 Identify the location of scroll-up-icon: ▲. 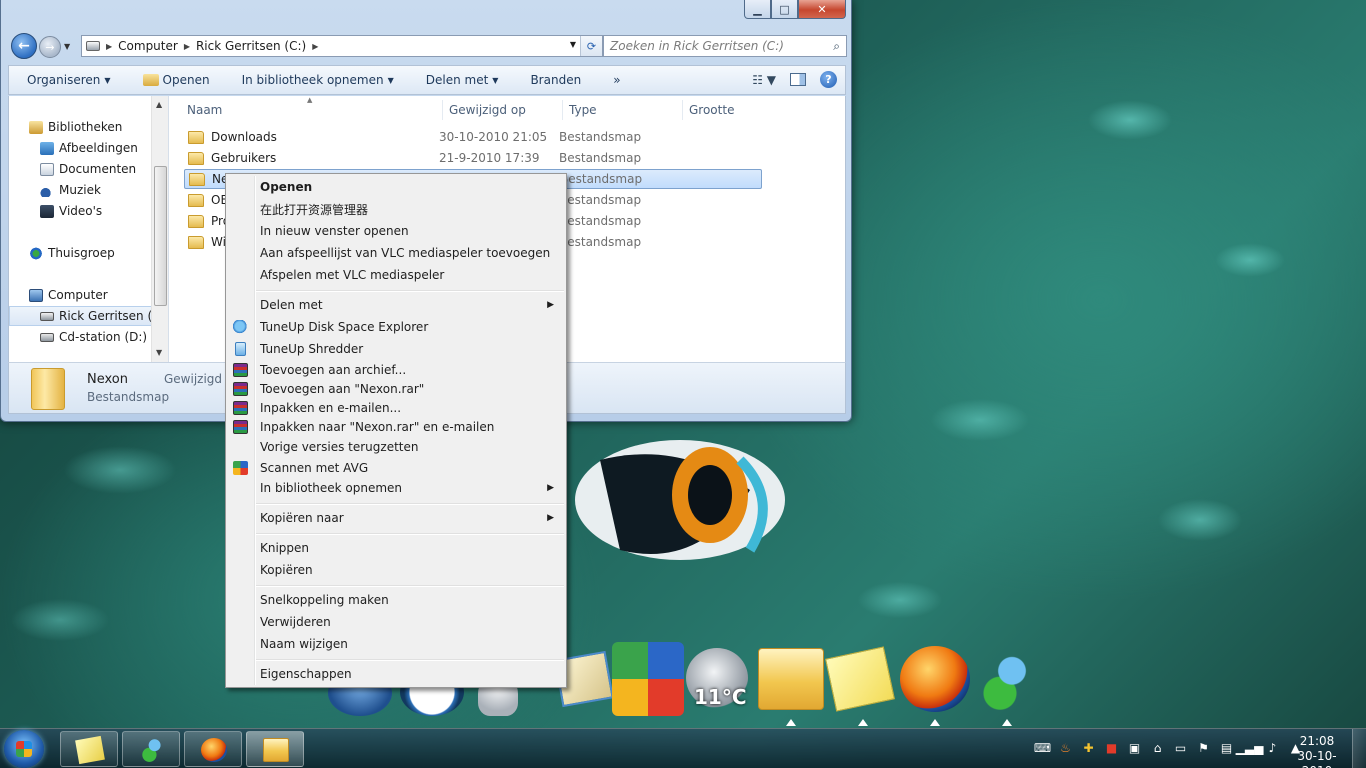
(159, 104).